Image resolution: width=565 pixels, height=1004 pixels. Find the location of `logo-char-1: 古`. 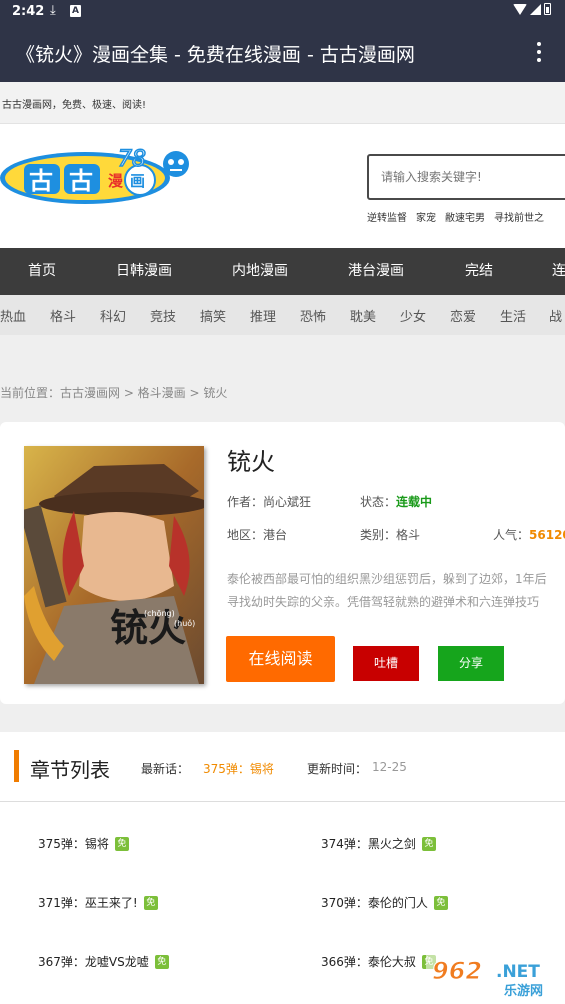

logo-char-1: 古 is located at coordinates (41, 181).